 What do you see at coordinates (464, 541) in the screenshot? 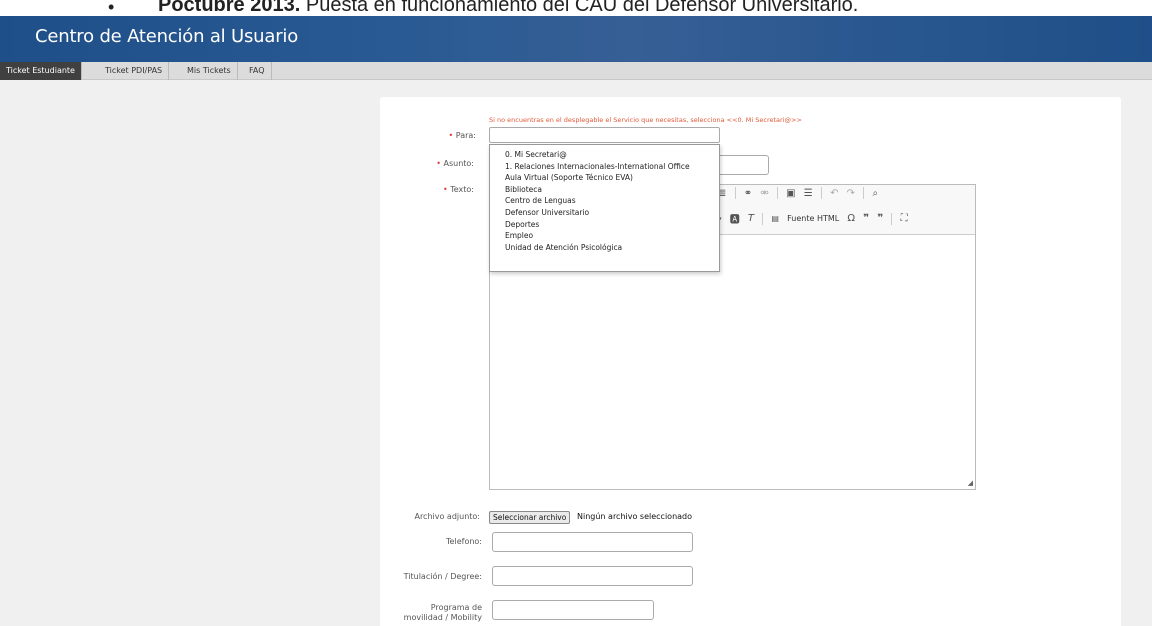
I see `telefono-label: Telefono:` at bounding box center [464, 541].